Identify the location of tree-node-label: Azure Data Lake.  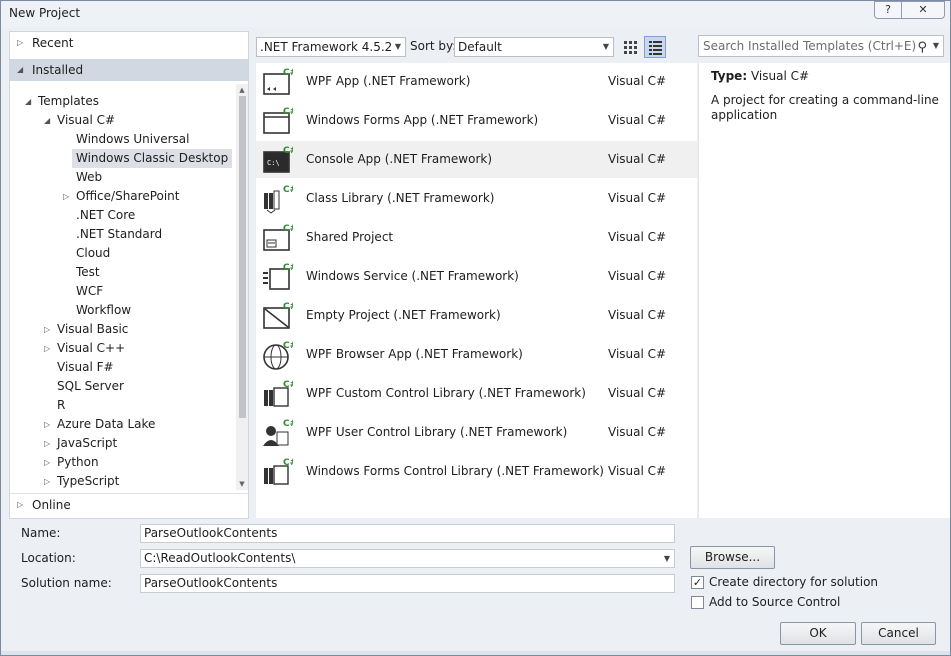
(106, 424).